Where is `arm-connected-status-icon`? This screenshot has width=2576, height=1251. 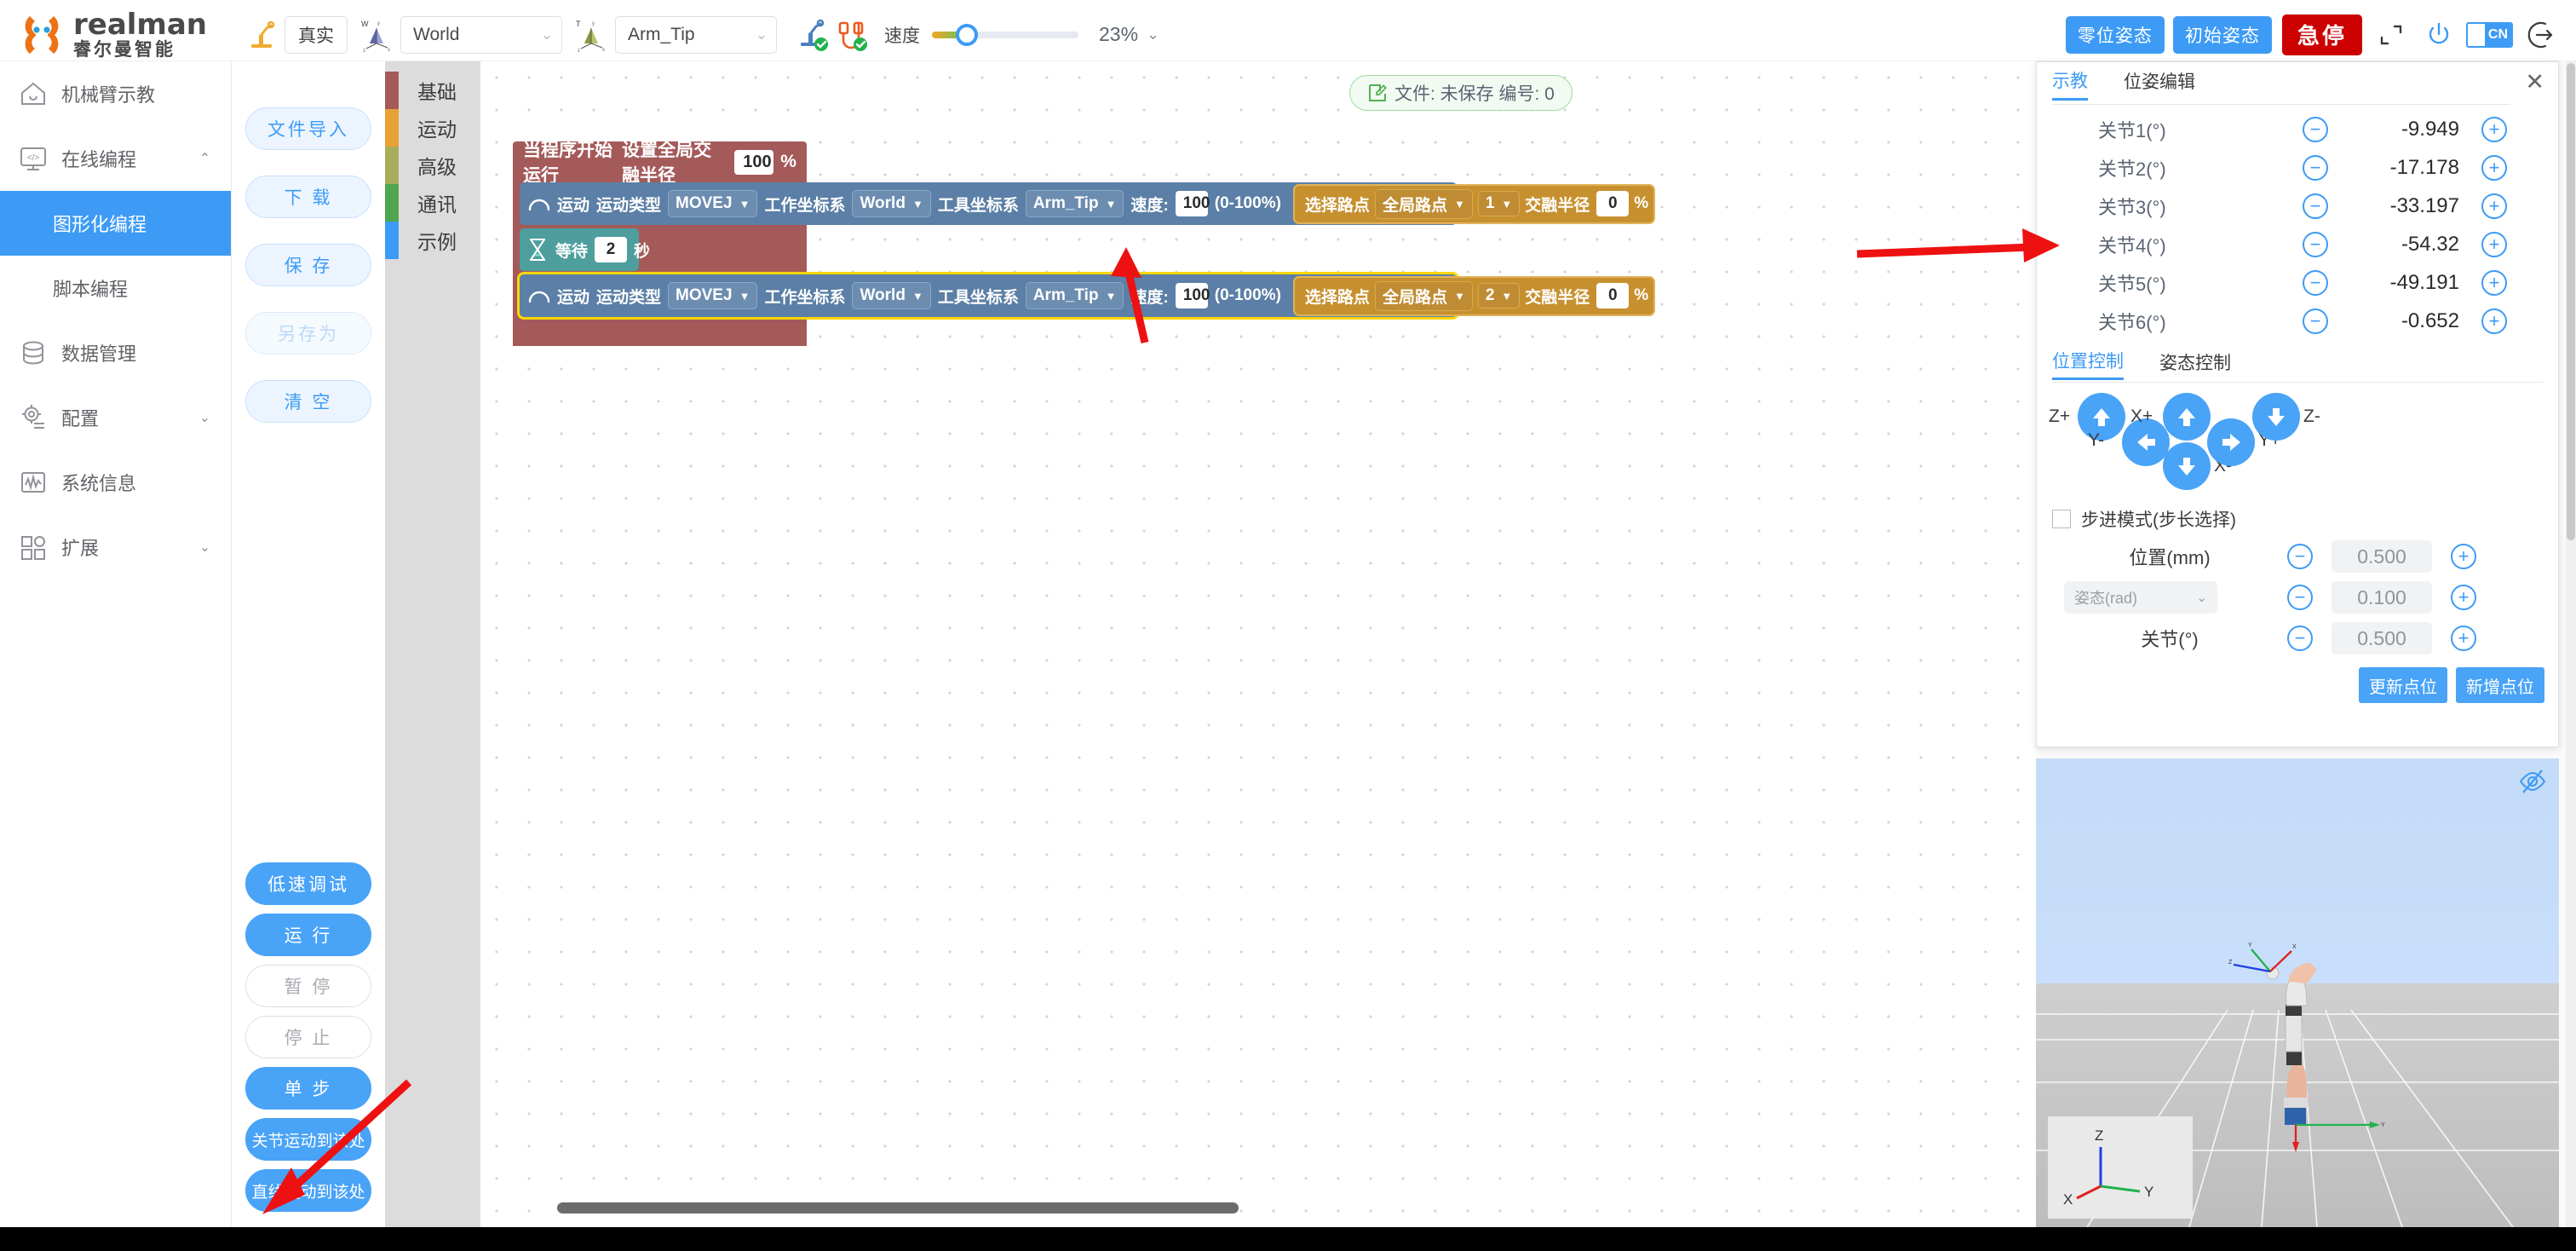
arm-connected-status-icon is located at coordinates (811, 35).